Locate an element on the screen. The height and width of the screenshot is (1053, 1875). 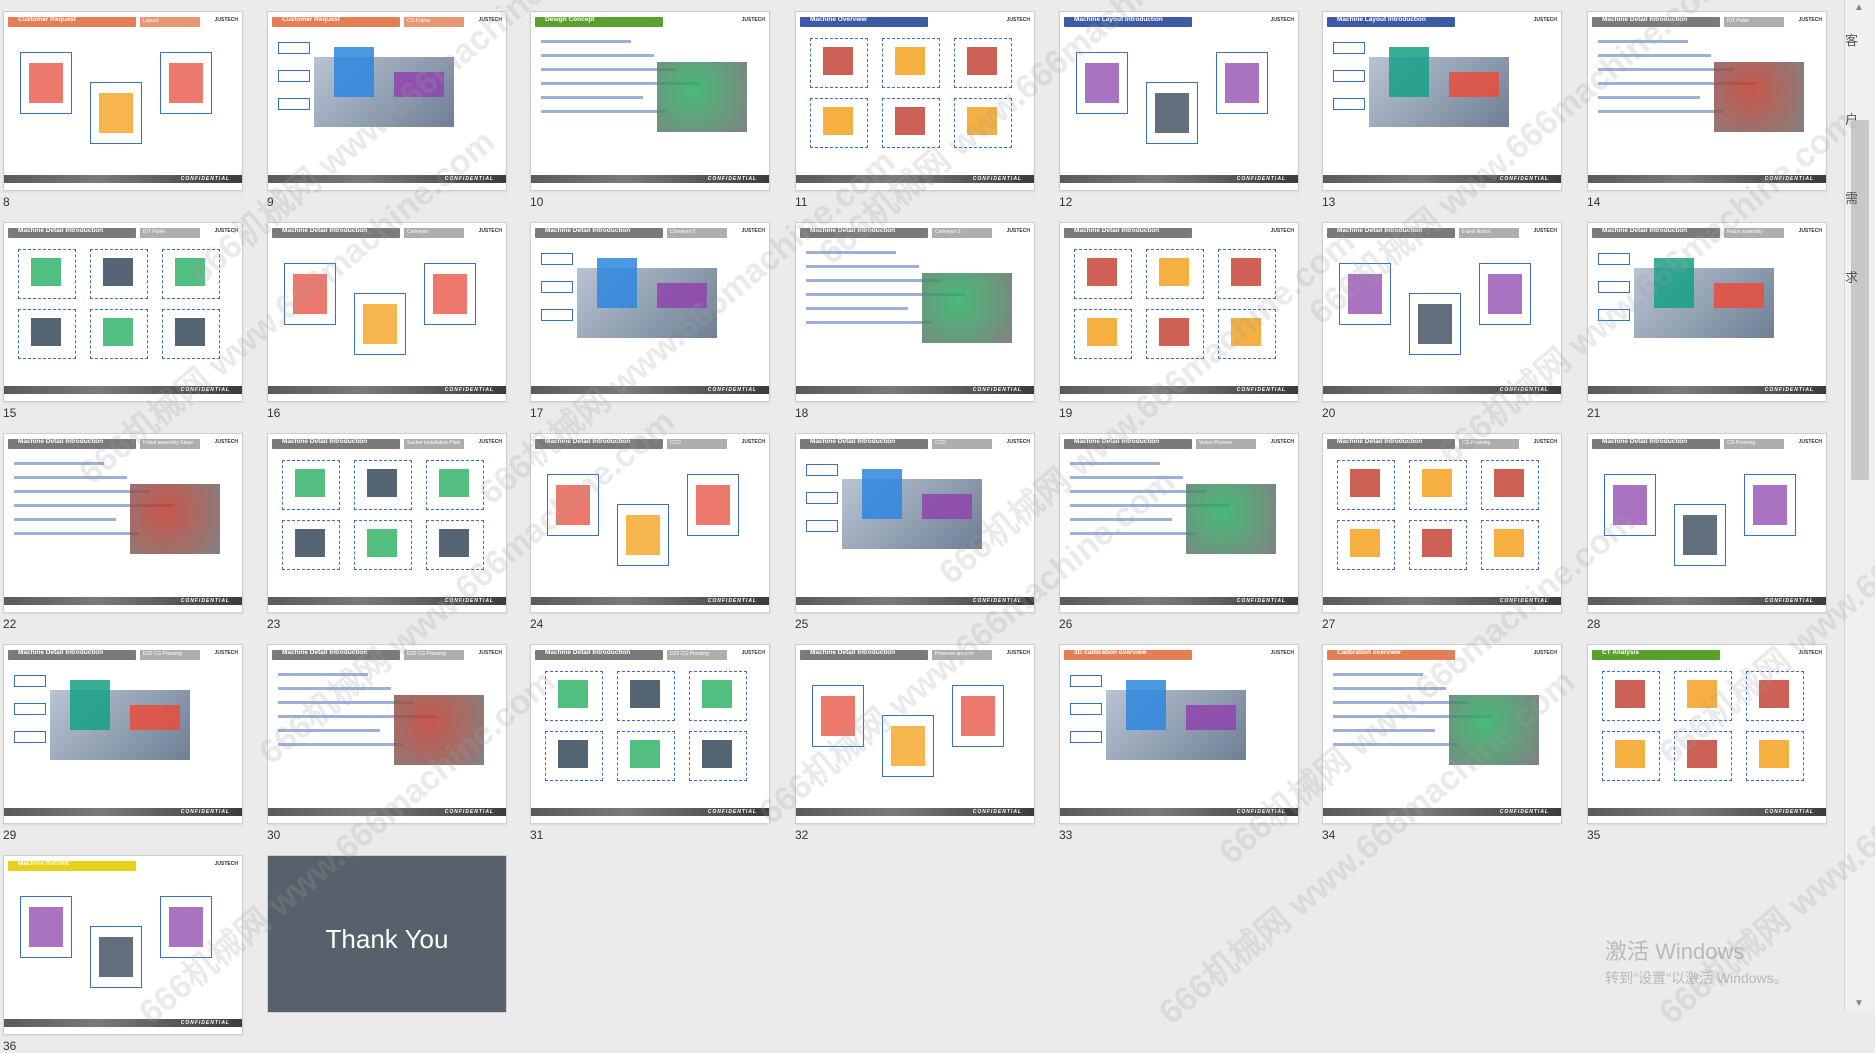
slide-content is located at coordinates (387, 735).